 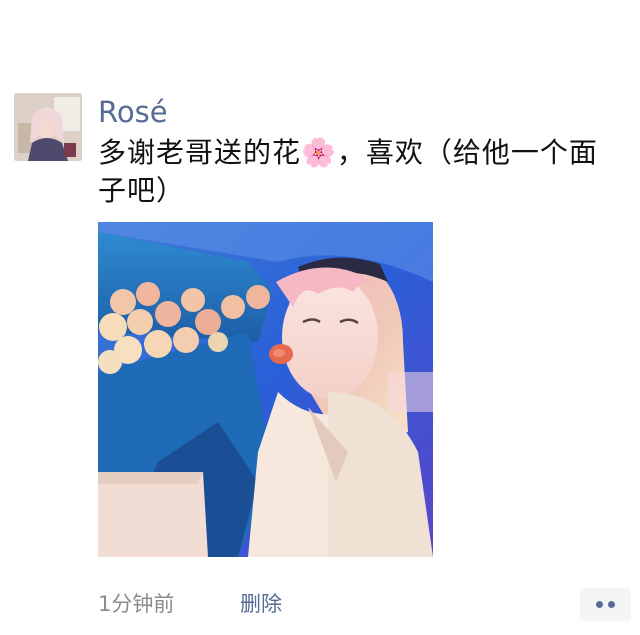 What do you see at coordinates (133, 112) in the screenshot?
I see `username: Rosé` at bounding box center [133, 112].